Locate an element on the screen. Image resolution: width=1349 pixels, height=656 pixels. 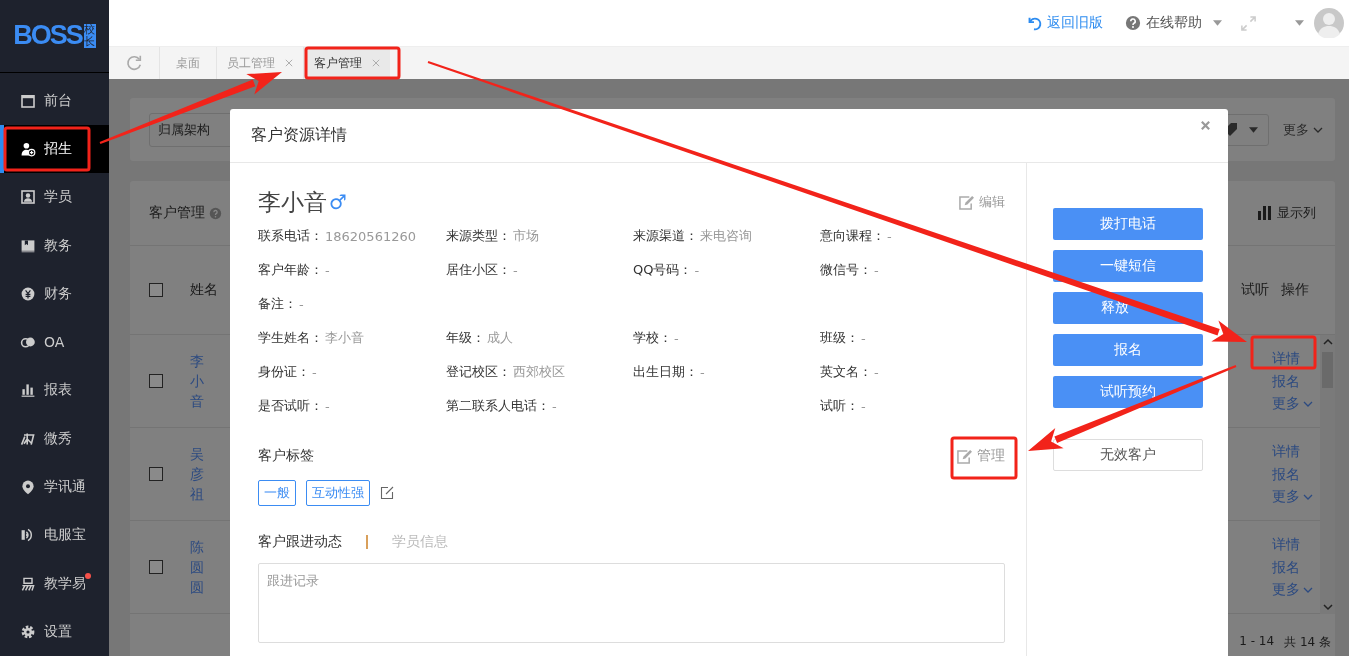
columns-icon is located at coordinates (1265, 213).